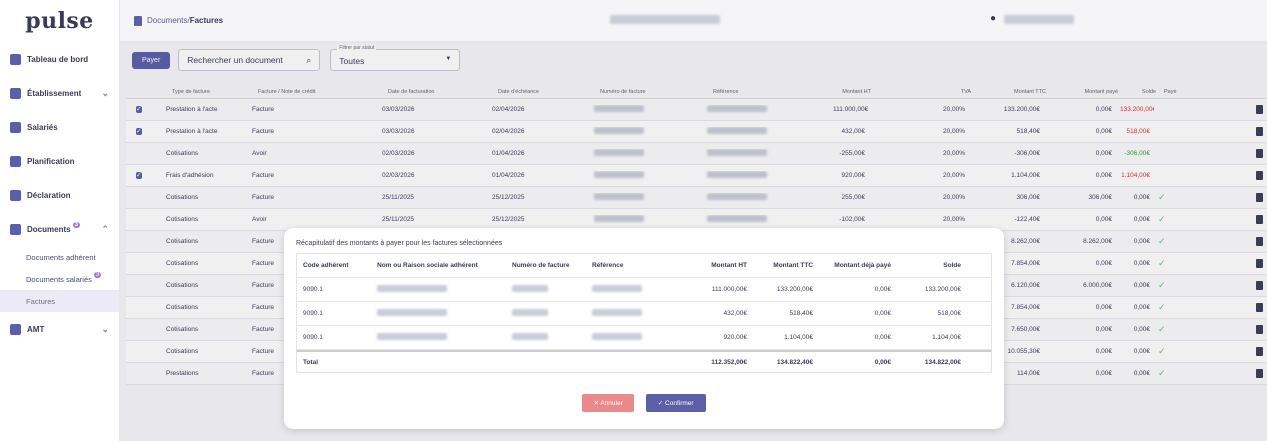 Image resolution: width=1267 pixels, height=441 pixels. What do you see at coordinates (735, 337) in the screenshot?
I see `summary-ht: 920,00€` at bounding box center [735, 337].